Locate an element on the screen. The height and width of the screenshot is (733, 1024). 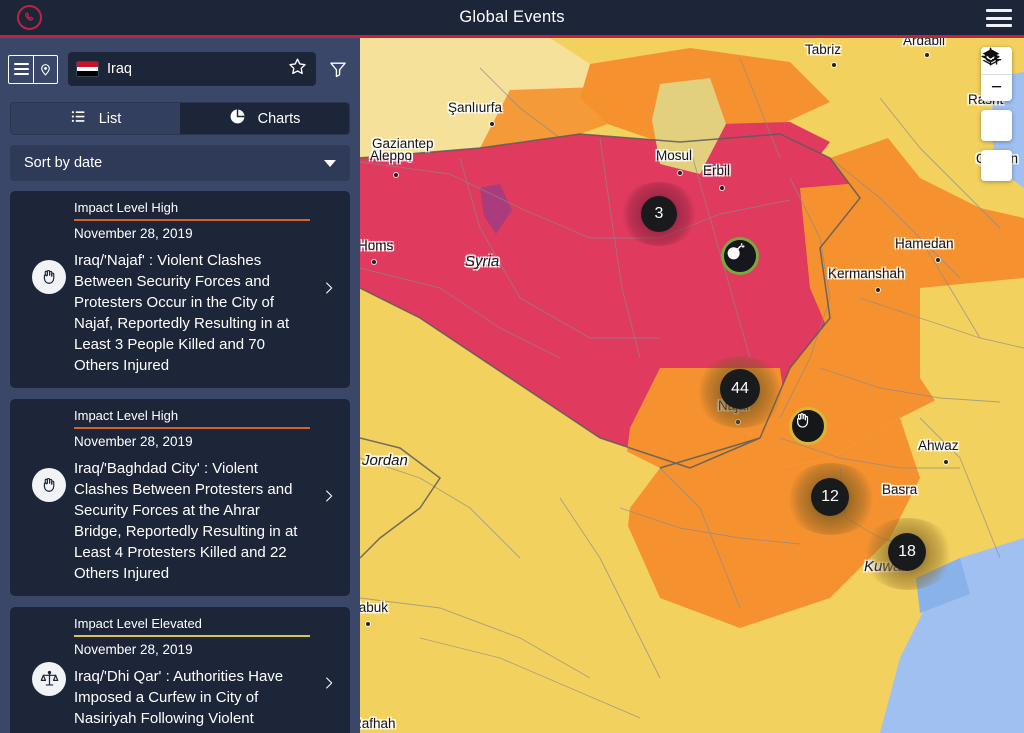
view-toggle-group is located at coordinates (33, 69).